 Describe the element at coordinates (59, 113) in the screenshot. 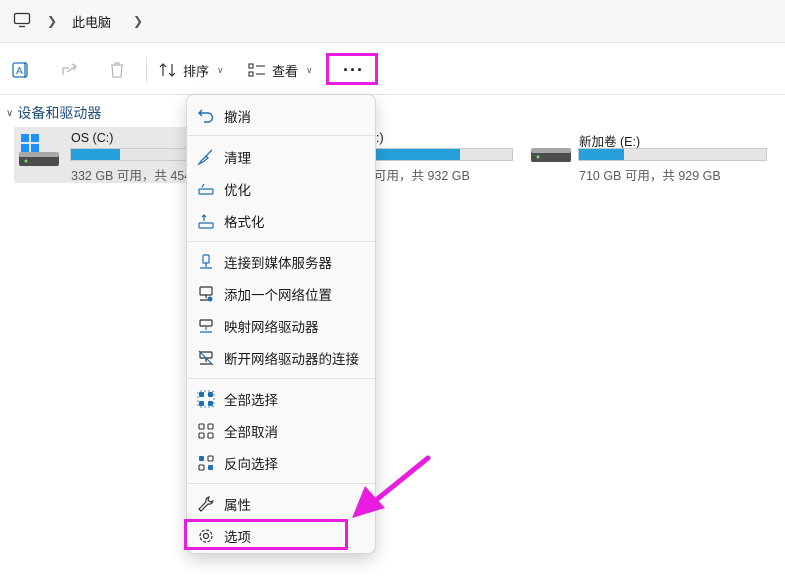

I see `section-title: 设备和驱动器` at that location.